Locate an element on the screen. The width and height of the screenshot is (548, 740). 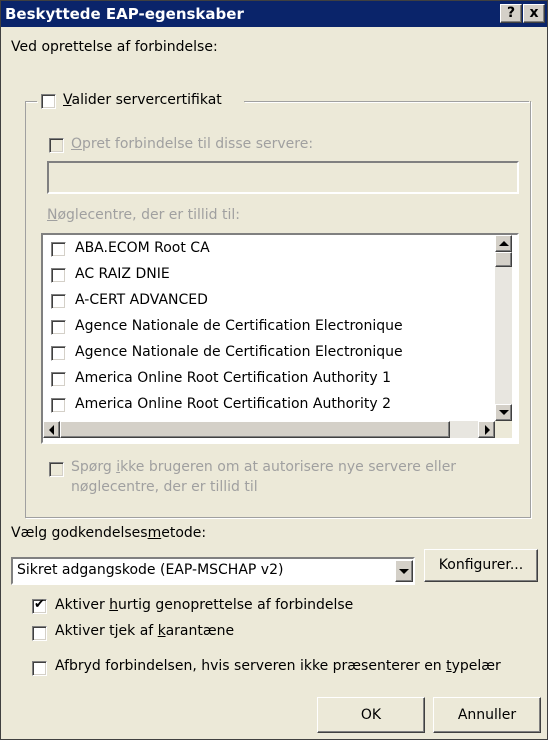
fast-reconnect-checkbox: ✔ is located at coordinates (39, 605).